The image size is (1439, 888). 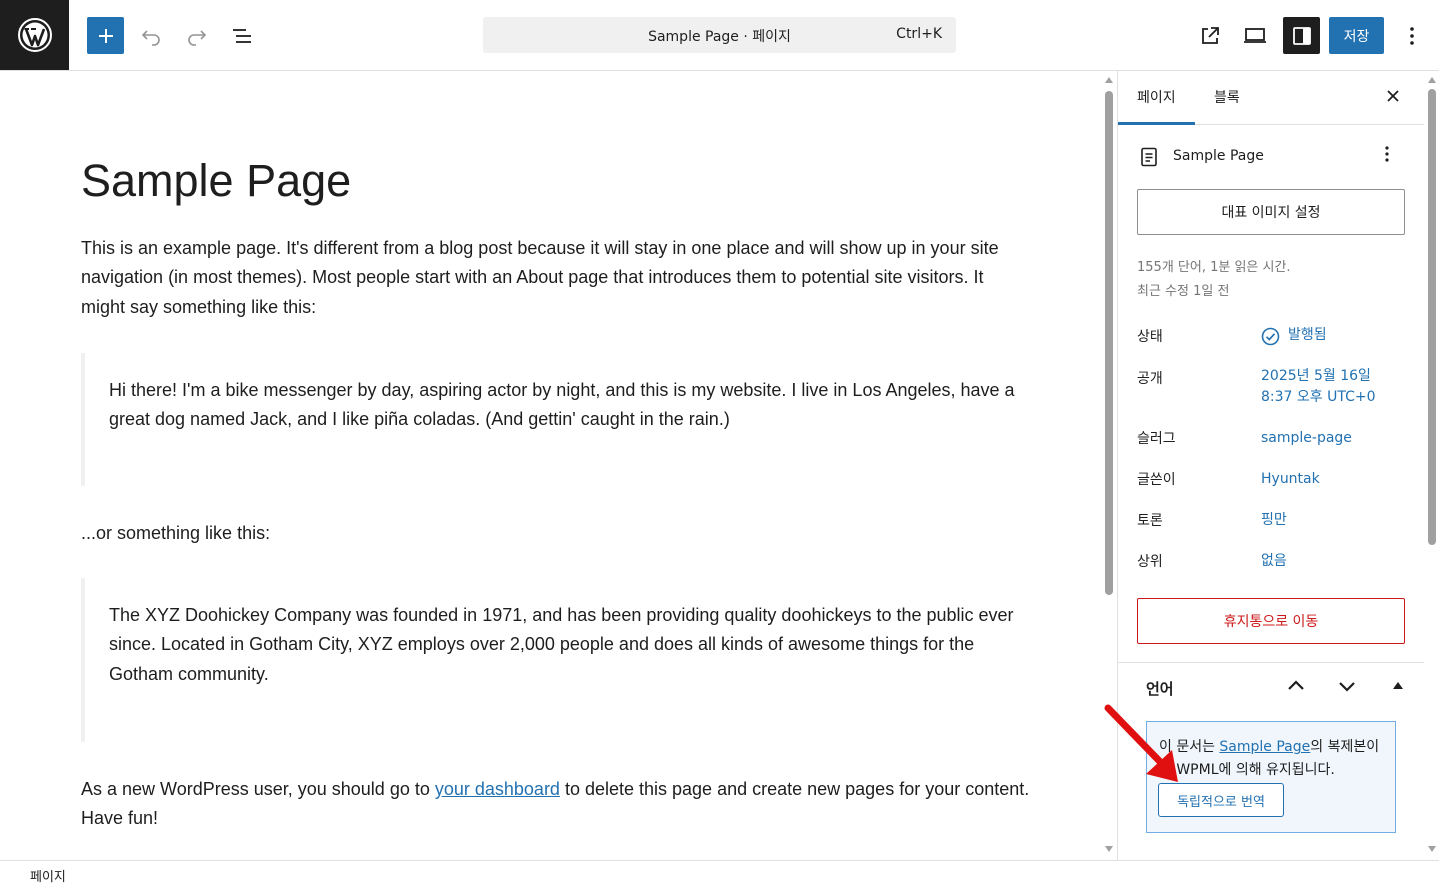 I want to click on status-value-button: 발행됨, so click(x=1307, y=335).